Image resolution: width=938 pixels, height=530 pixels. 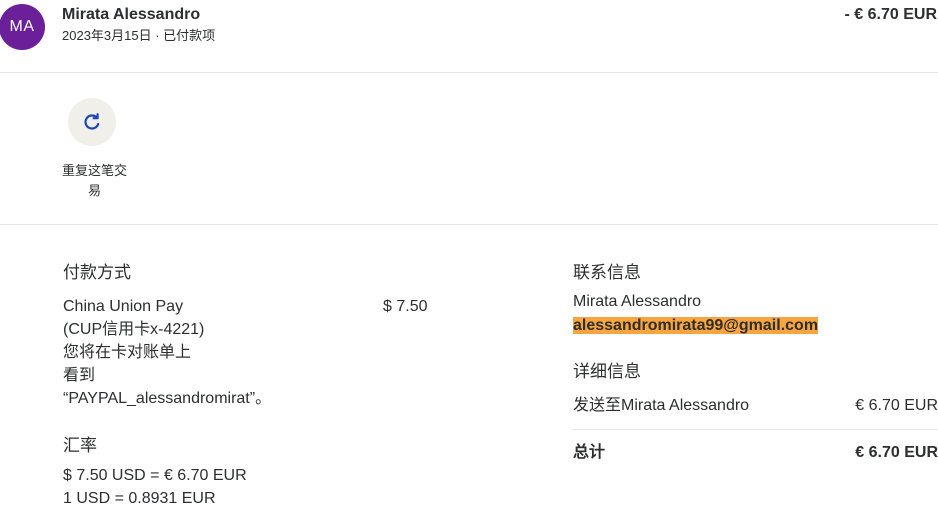 What do you see at coordinates (589, 452) in the screenshot?
I see `total-label: 总计` at bounding box center [589, 452].